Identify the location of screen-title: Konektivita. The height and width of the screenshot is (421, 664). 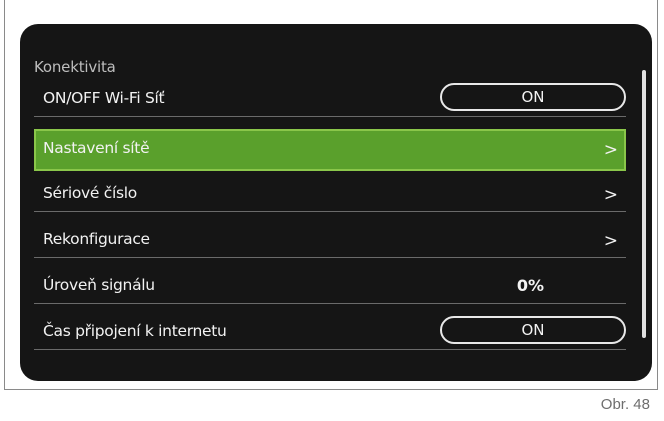
(75, 67).